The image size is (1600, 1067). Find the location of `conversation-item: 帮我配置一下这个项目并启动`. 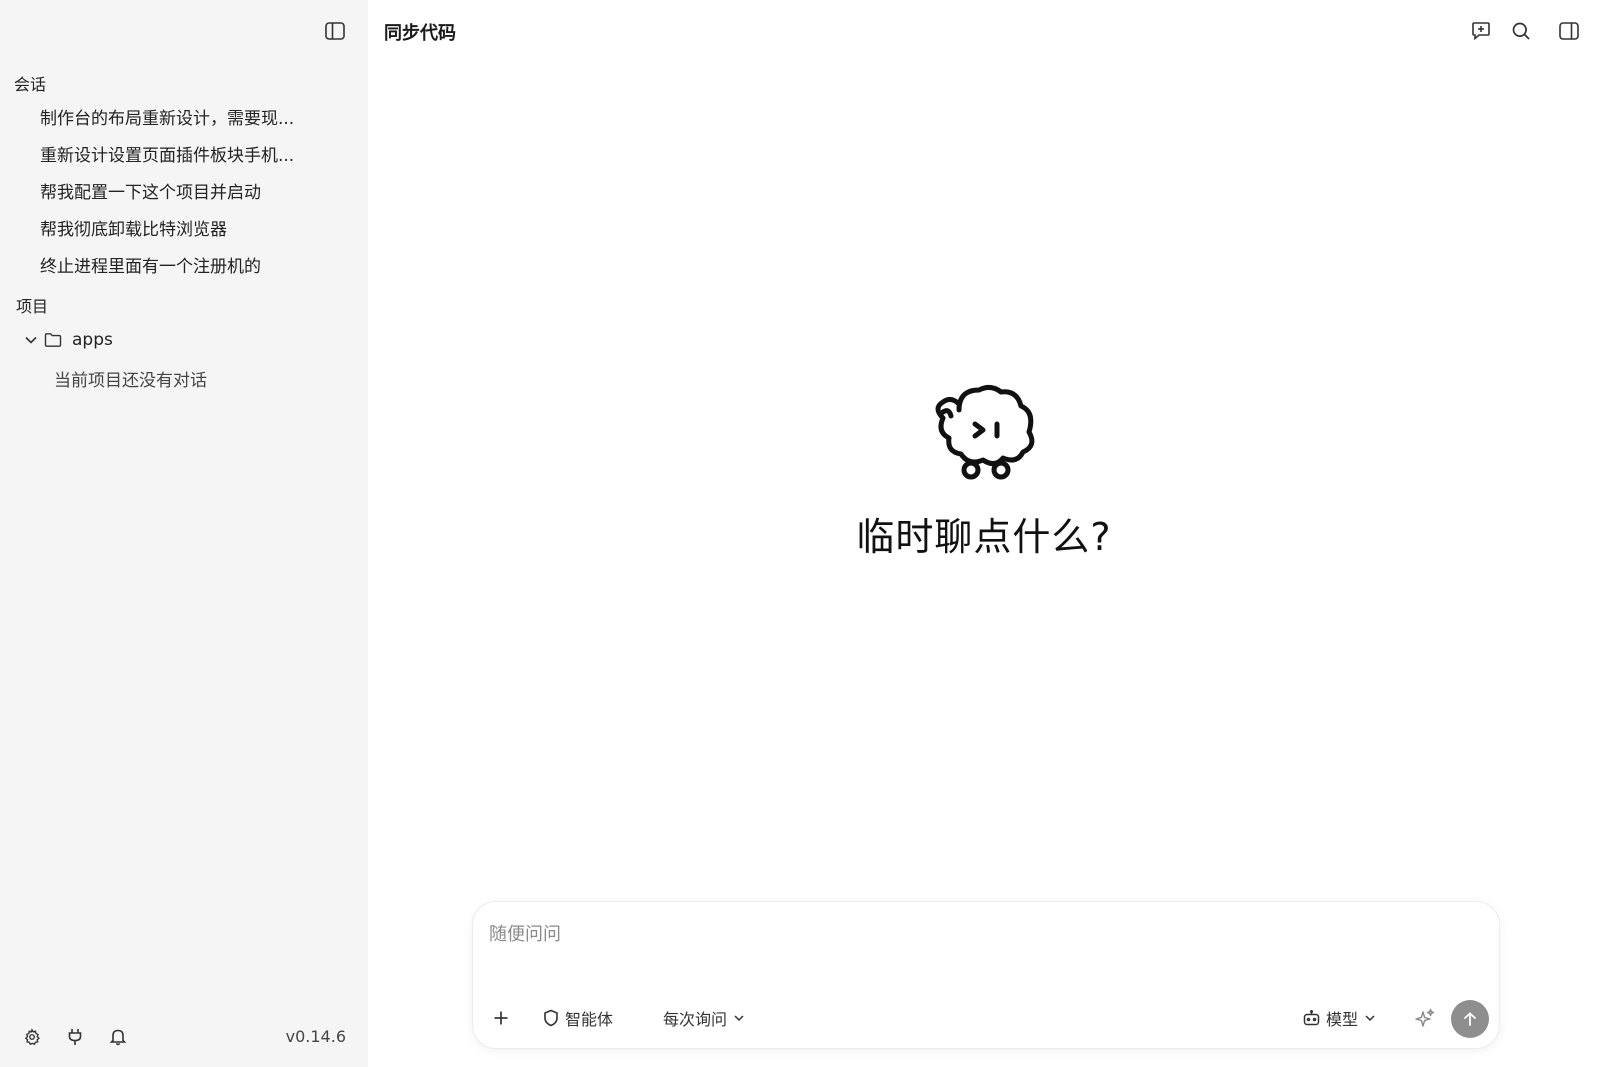

conversation-item: 帮我配置一下这个项目并启动 is located at coordinates (190, 190).